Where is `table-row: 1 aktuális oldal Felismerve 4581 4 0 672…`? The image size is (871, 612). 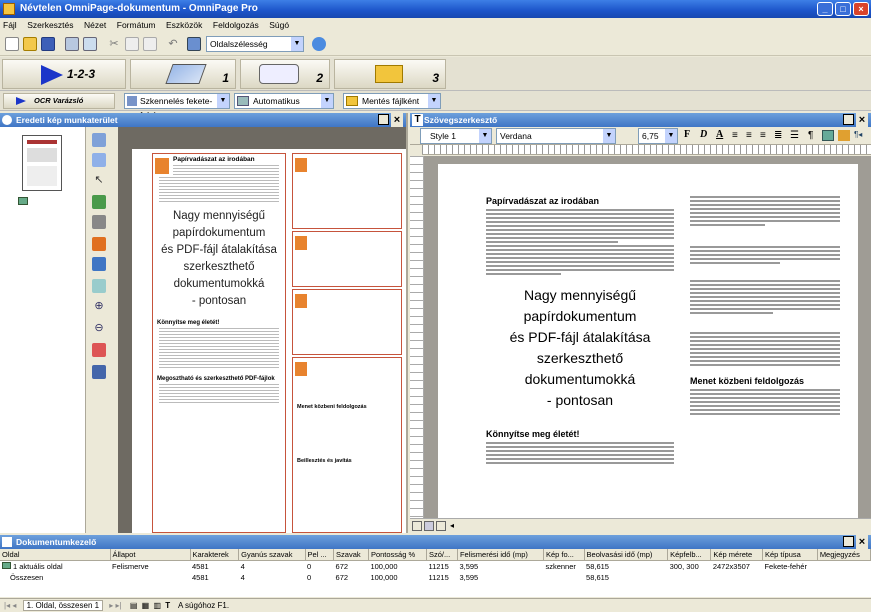
table-row: 1 aktuális oldal Felismerve 4581 4 0 672… is located at coordinates (435, 567).